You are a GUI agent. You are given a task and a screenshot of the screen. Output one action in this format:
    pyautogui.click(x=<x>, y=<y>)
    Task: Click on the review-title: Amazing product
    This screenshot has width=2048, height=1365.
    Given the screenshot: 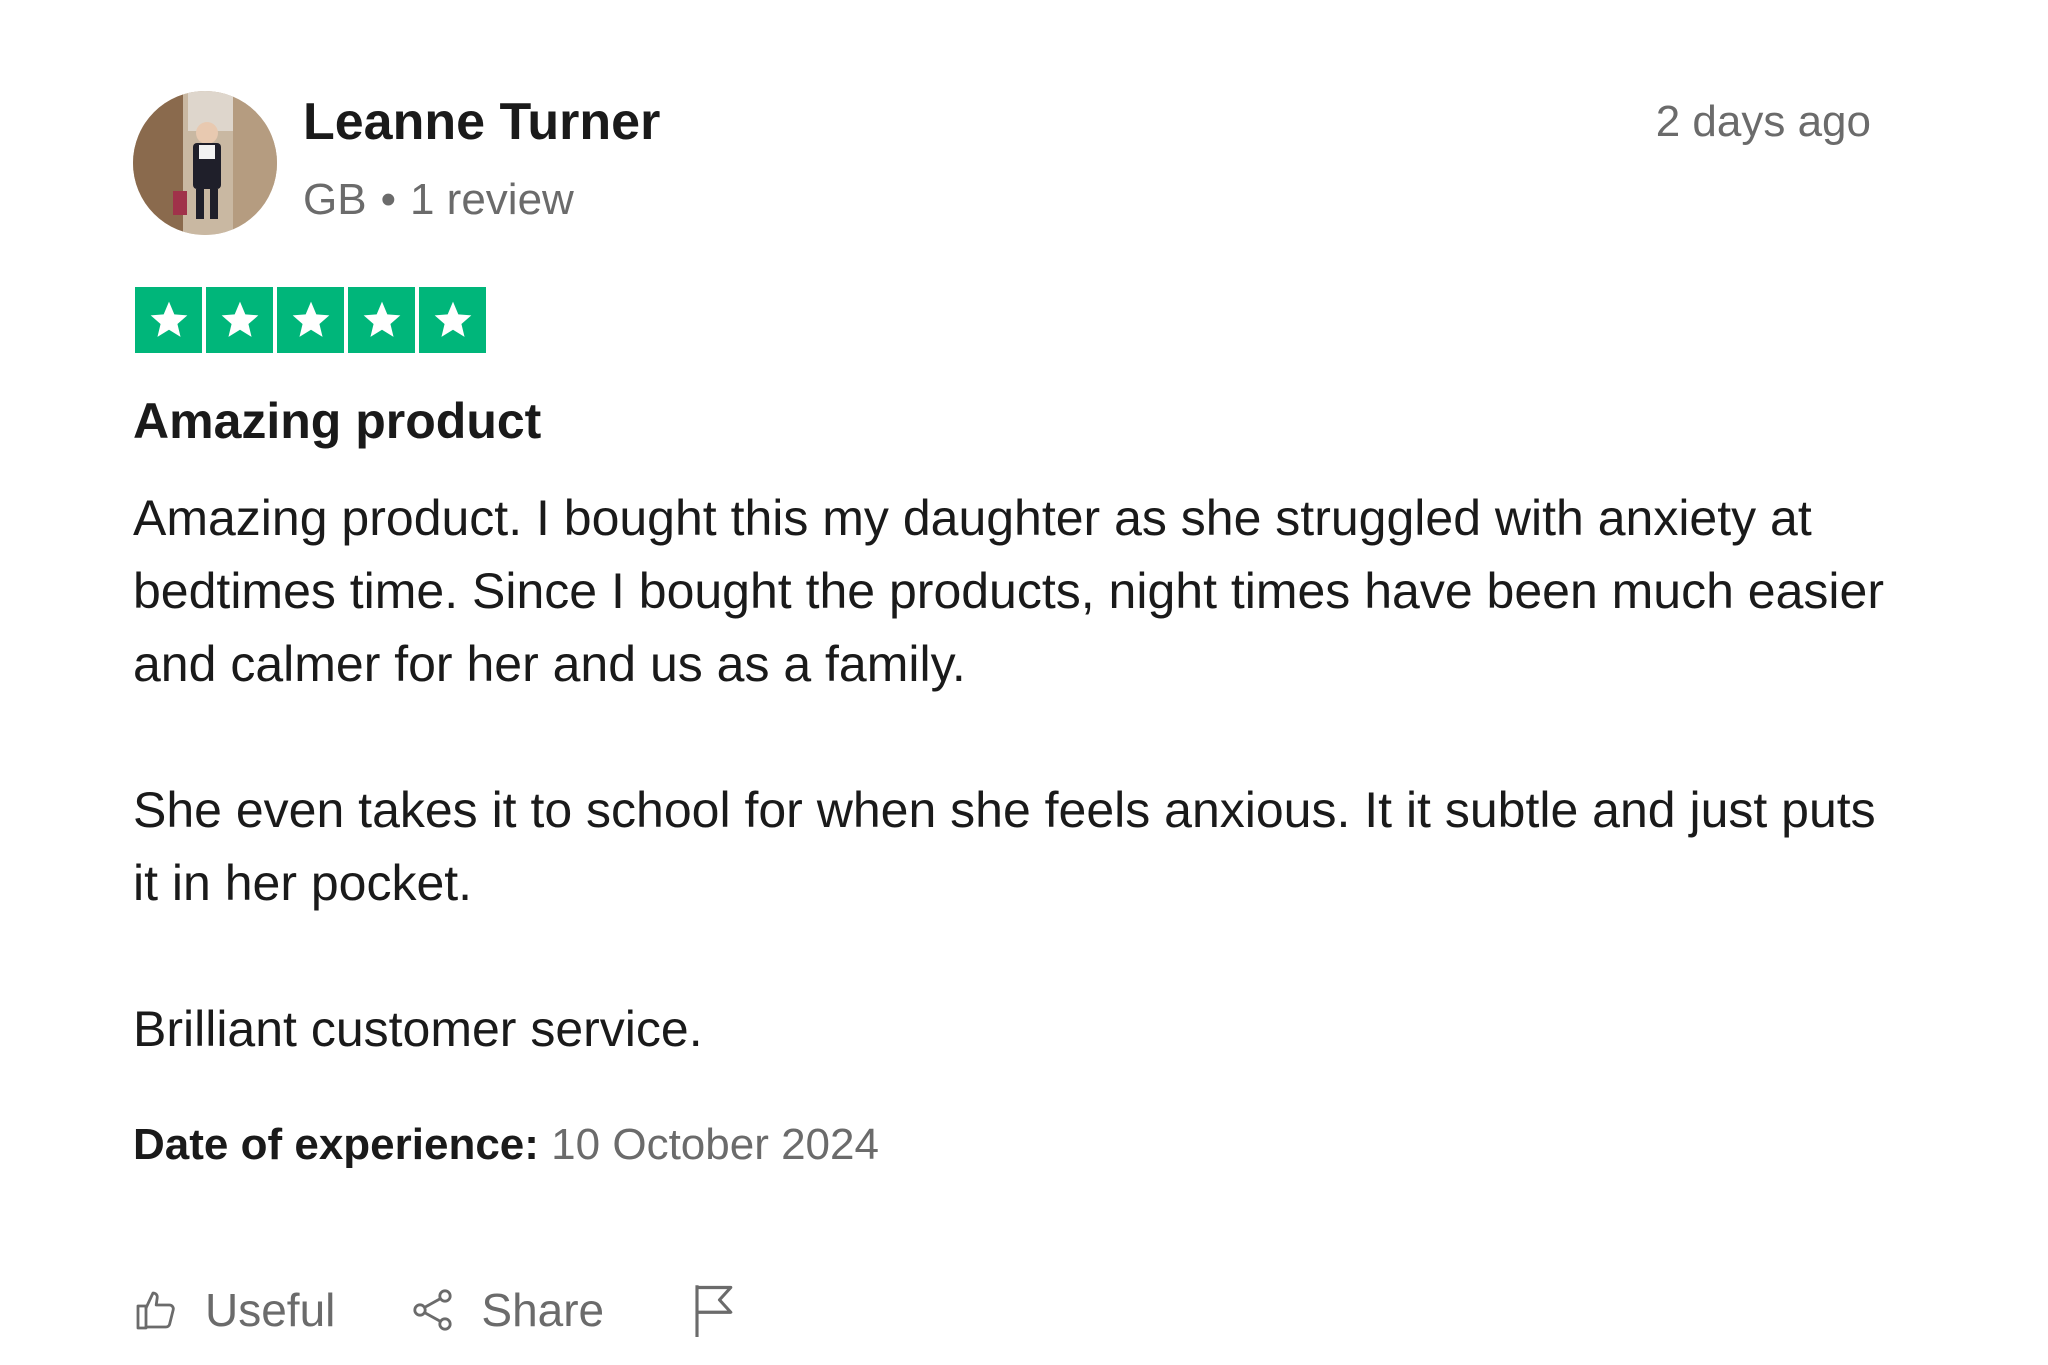 What is the action you would take?
    pyautogui.click(x=337, y=421)
    